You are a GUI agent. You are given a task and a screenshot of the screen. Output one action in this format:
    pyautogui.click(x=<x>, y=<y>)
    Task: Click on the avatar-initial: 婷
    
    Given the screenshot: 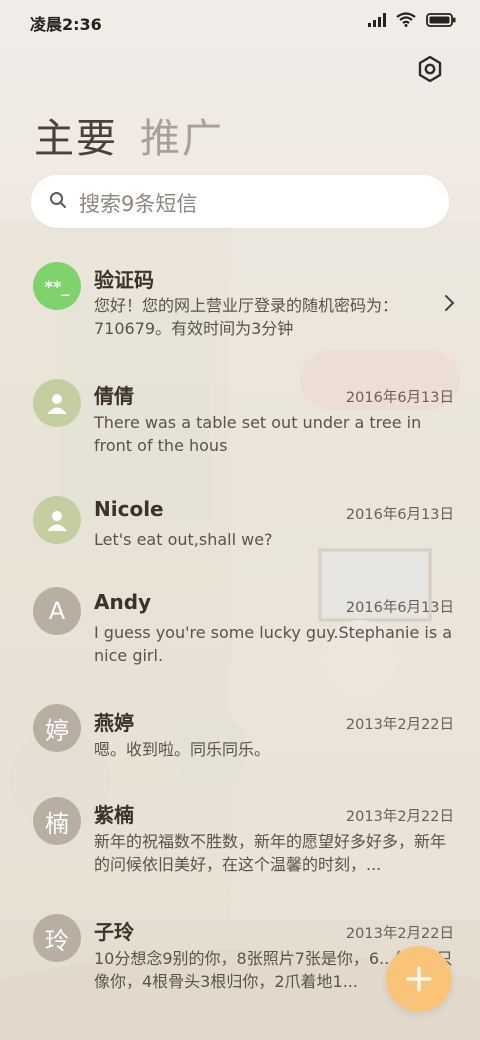 What is the action you would take?
    pyautogui.click(x=57, y=730)
    